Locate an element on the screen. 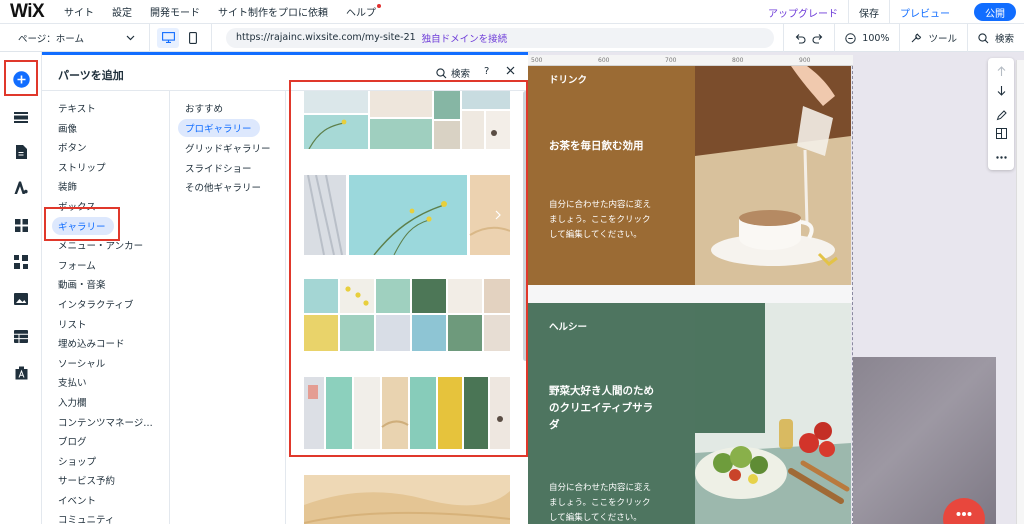  table-icon is located at coordinates (21, 336).